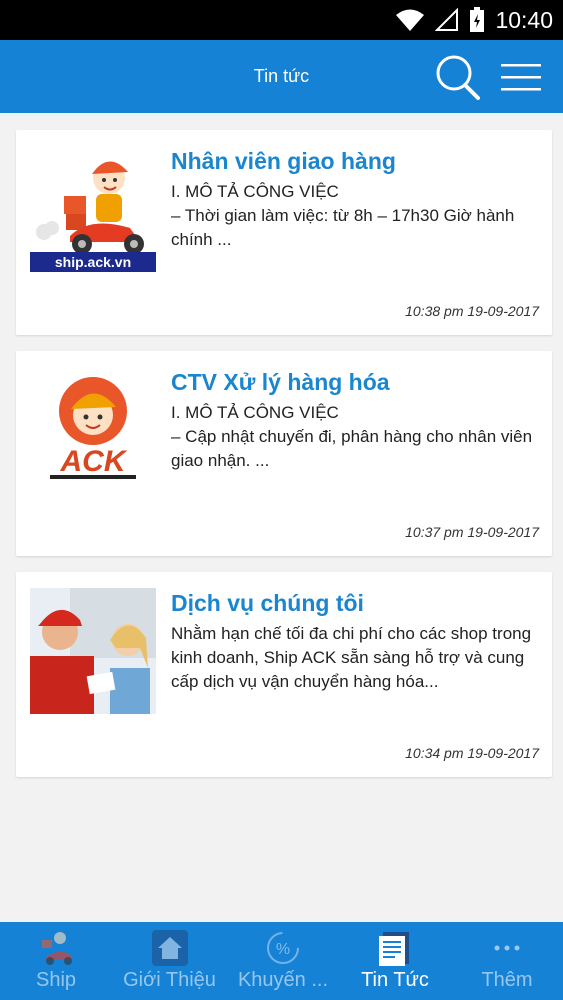  I want to click on menu-button, so click(521, 77).